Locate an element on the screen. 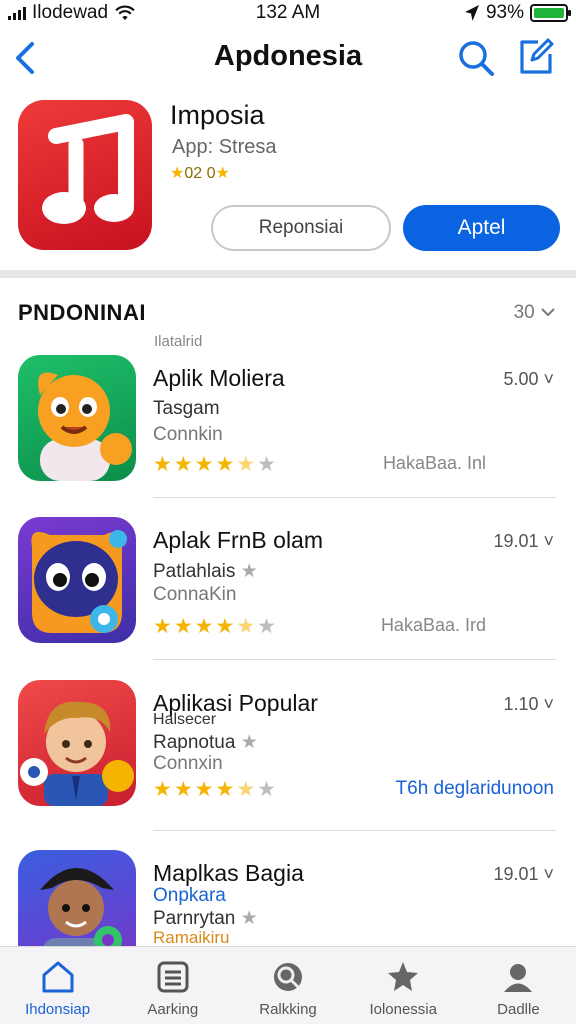 The height and width of the screenshot is (1024, 576). tab-ranking: Aarking is located at coordinates (172, 985).